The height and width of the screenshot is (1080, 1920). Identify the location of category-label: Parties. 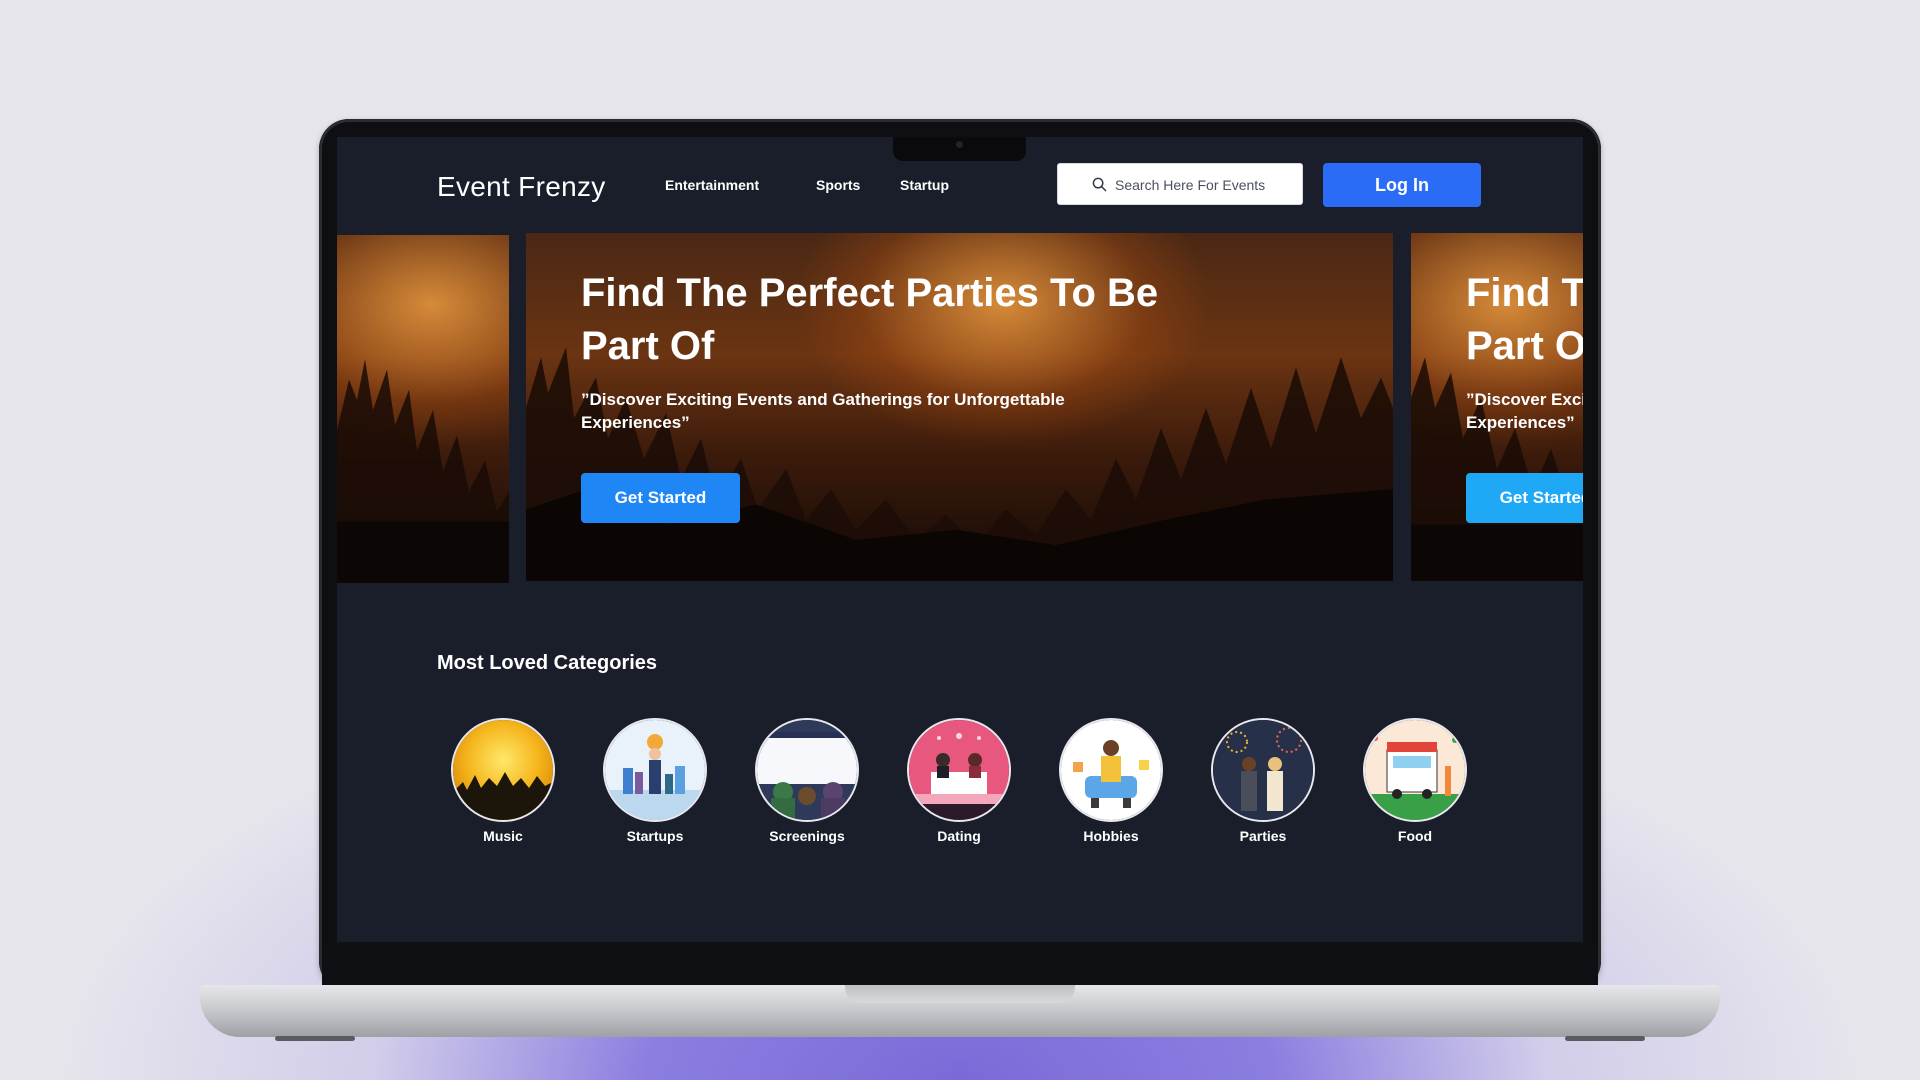
(1263, 836).